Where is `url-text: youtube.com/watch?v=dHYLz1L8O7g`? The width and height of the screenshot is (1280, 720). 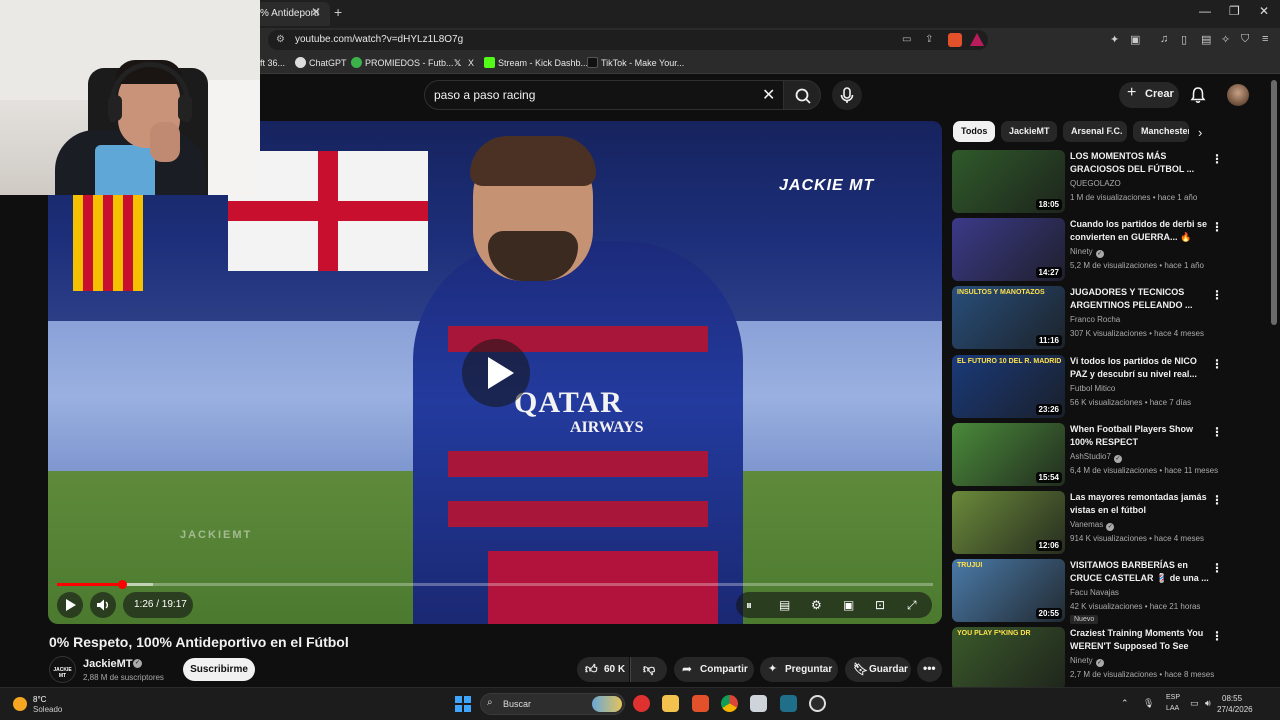 url-text: youtube.com/watch?v=dHYLz1L8O7g is located at coordinates (379, 39).